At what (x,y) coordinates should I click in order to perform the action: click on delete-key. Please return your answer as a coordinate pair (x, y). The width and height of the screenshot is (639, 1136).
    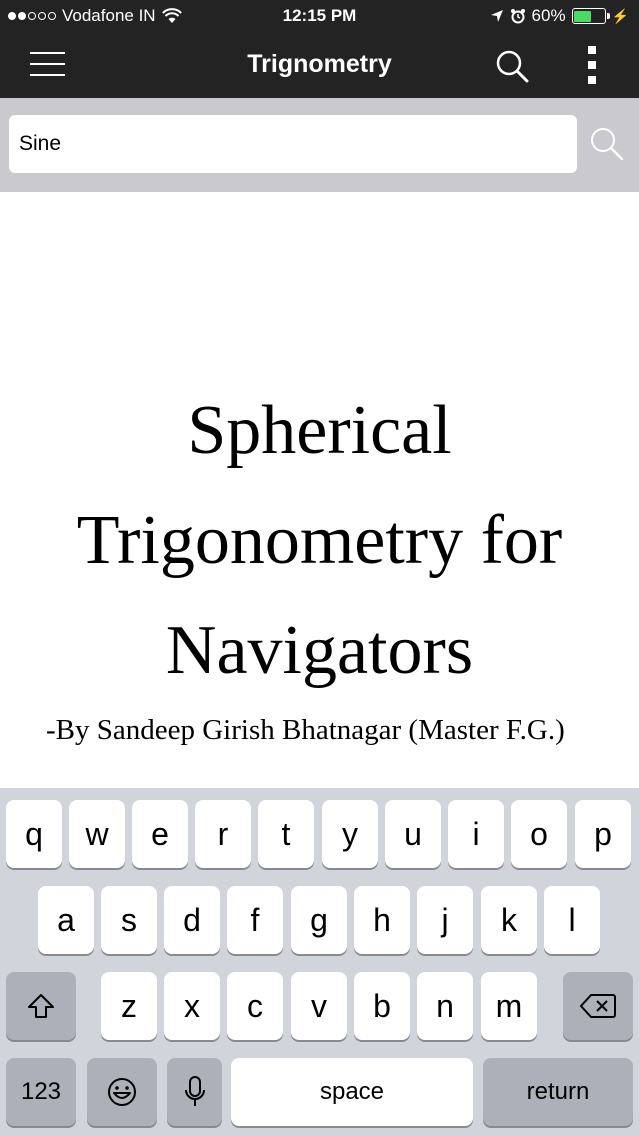
    Looking at the image, I should click on (598, 1006).